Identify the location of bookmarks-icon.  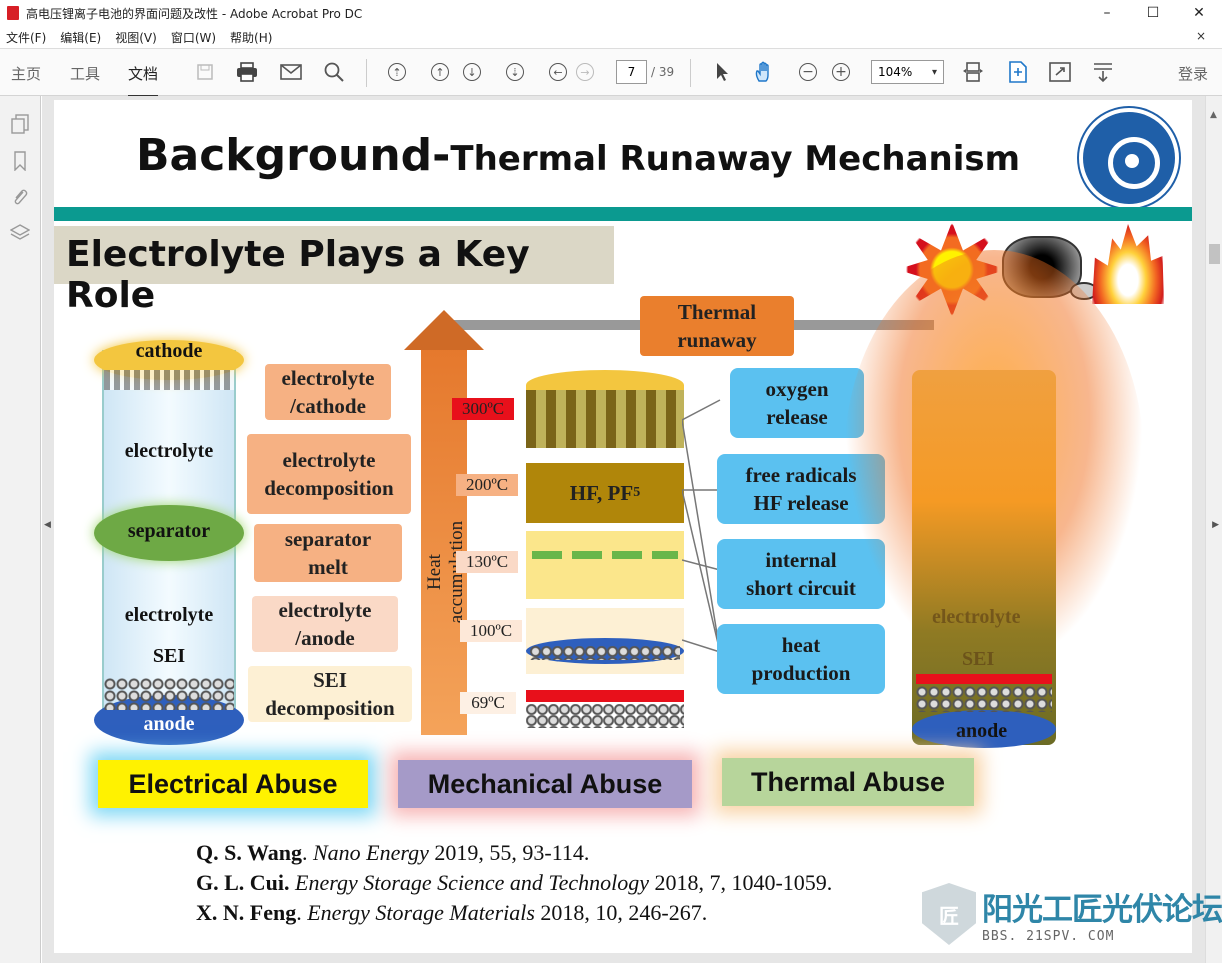
(20, 161).